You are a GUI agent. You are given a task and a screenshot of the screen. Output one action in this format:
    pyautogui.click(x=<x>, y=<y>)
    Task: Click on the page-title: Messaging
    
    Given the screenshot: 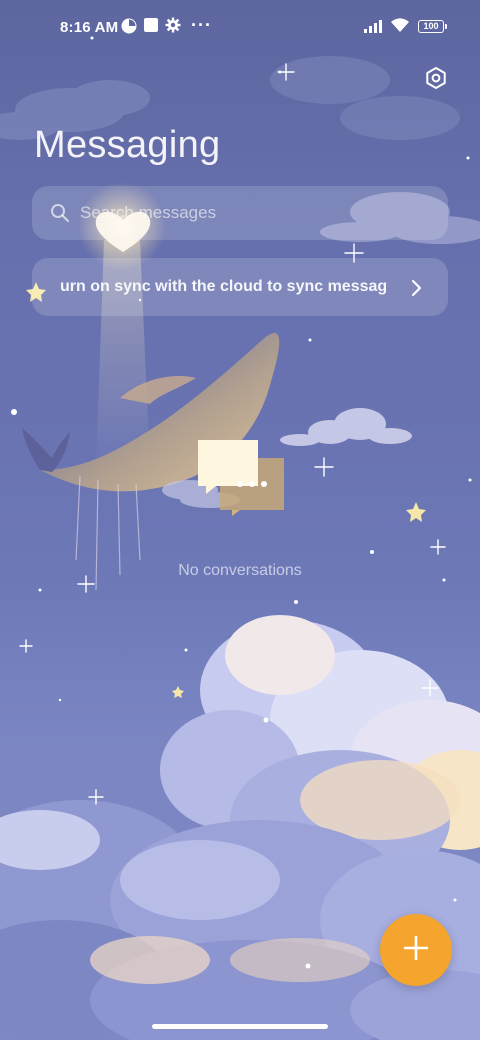 What is the action you would take?
    pyautogui.click(x=127, y=145)
    